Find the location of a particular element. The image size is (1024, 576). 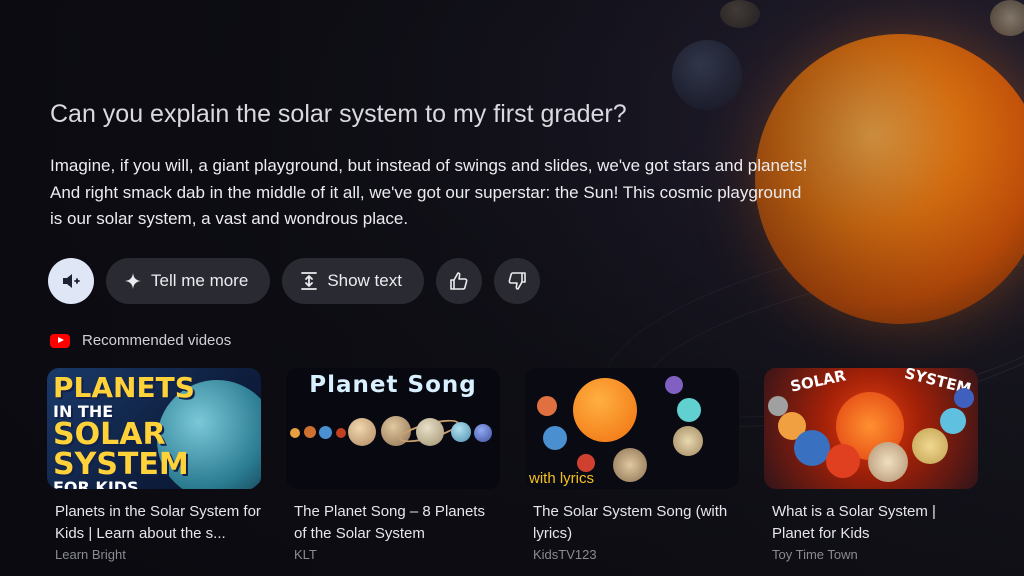

show-text-button: Show text is located at coordinates (353, 281).